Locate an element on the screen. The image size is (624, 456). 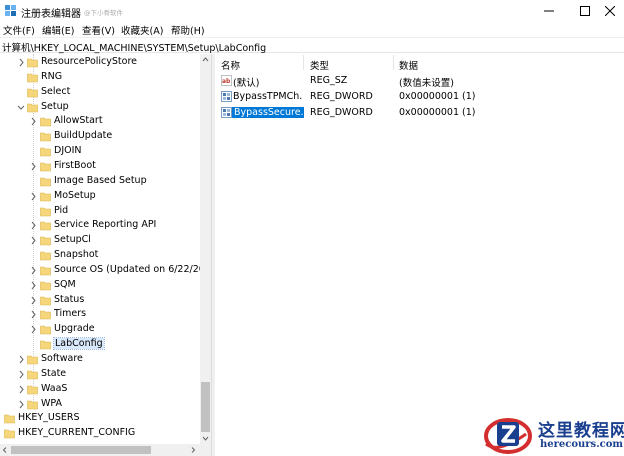
tree-item-label: Select is located at coordinates (56, 91).